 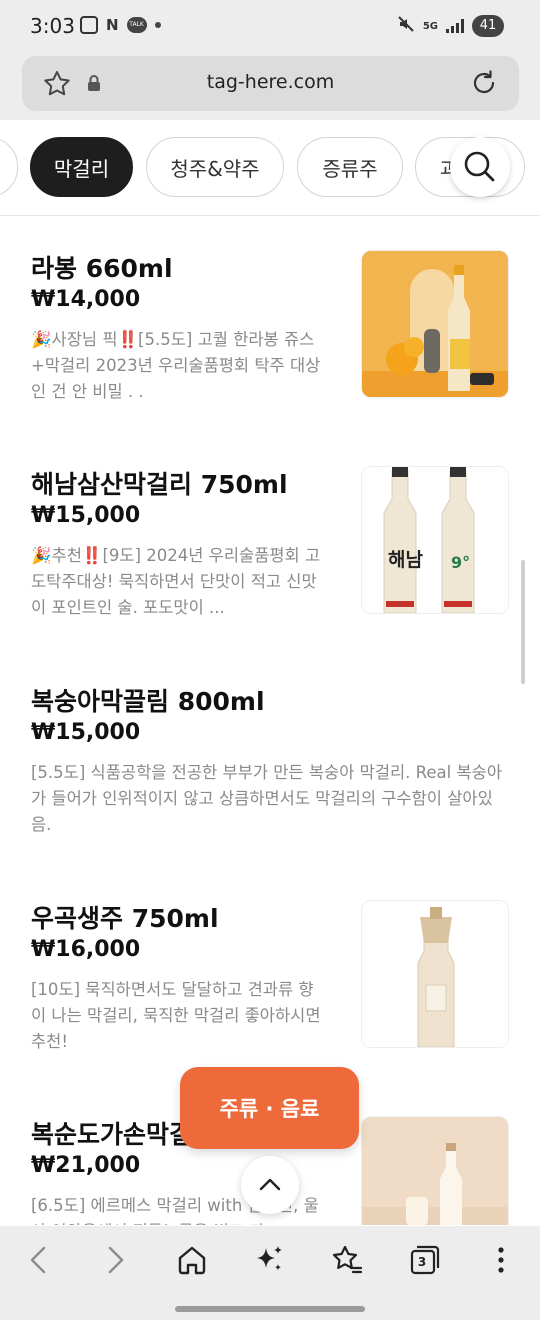 I want to click on signal-icon, so click(x=455, y=26).